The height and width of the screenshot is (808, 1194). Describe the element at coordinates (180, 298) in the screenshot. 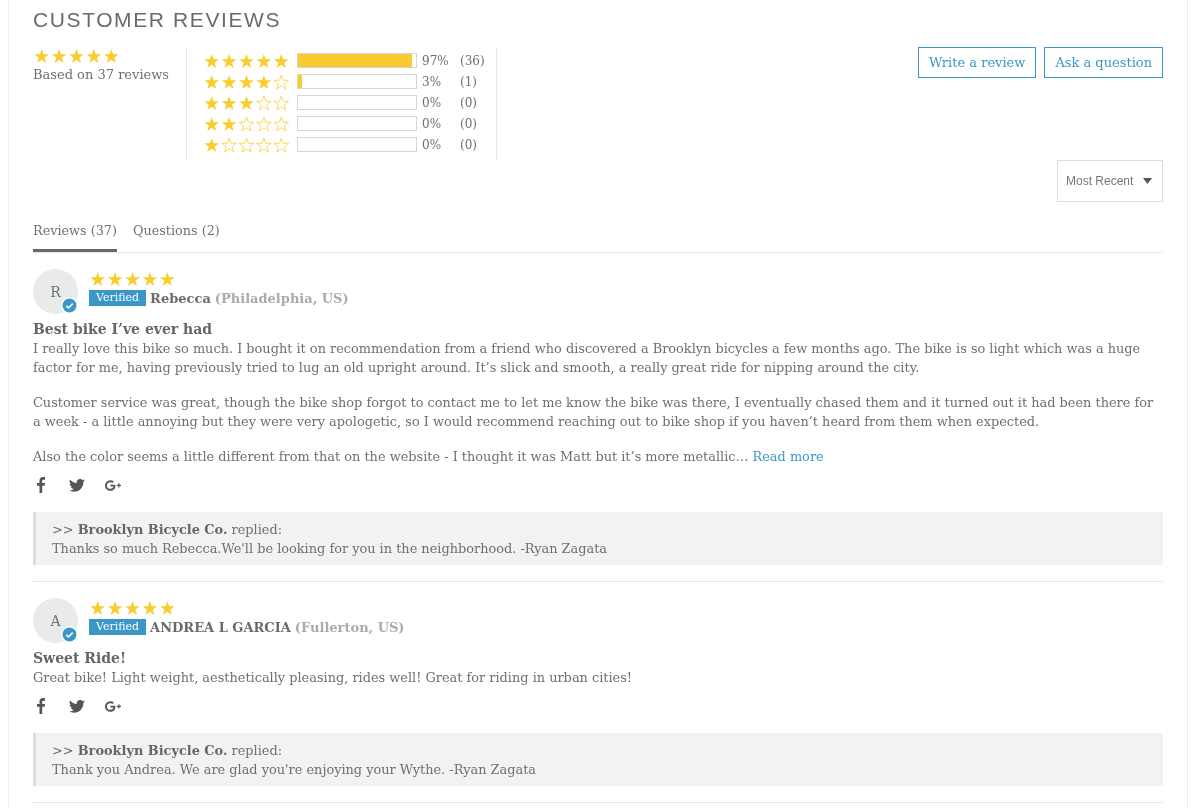

I see `reviewer-name: Rebecca` at that location.